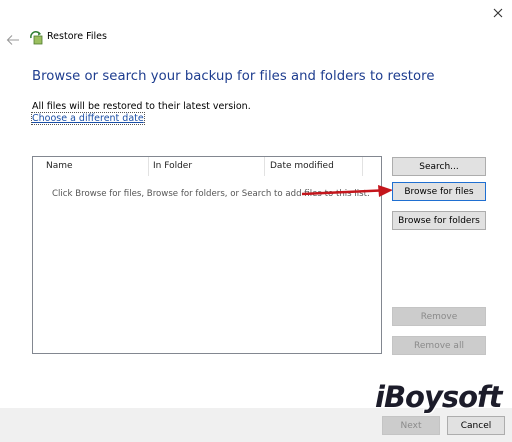  What do you see at coordinates (476, 425) in the screenshot?
I see `cancel-button: Cancel` at bounding box center [476, 425].